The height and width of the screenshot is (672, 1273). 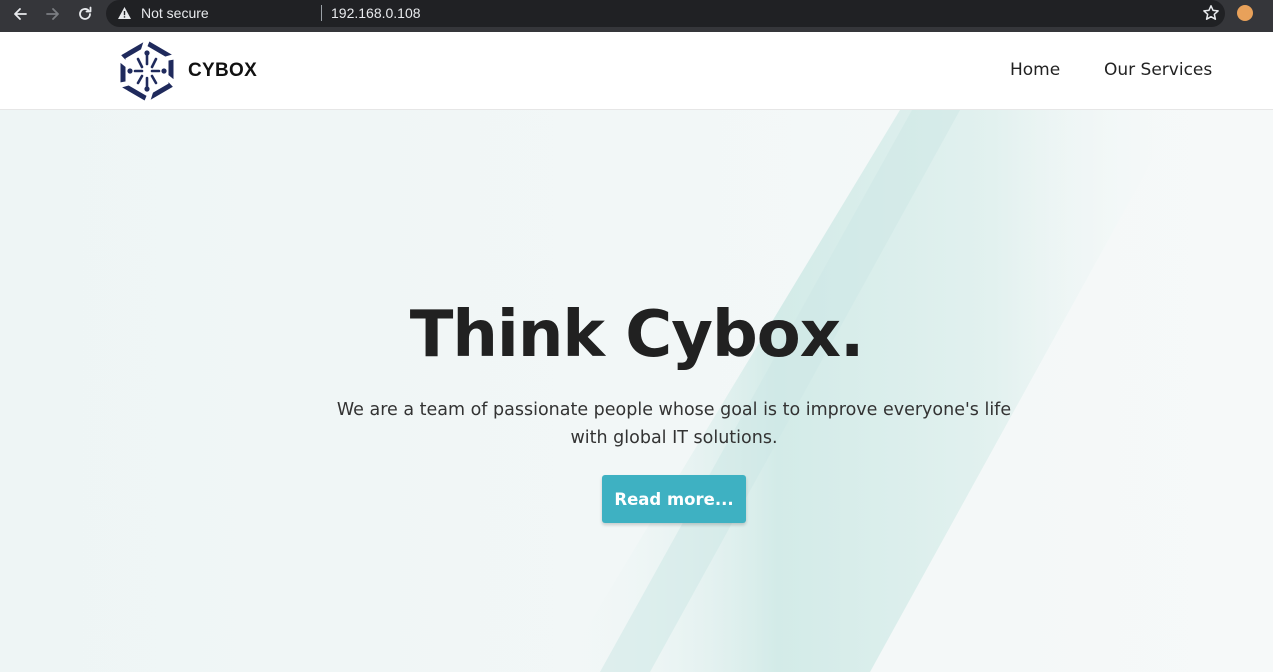 I want to click on reload-icon, so click(x=85, y=13).